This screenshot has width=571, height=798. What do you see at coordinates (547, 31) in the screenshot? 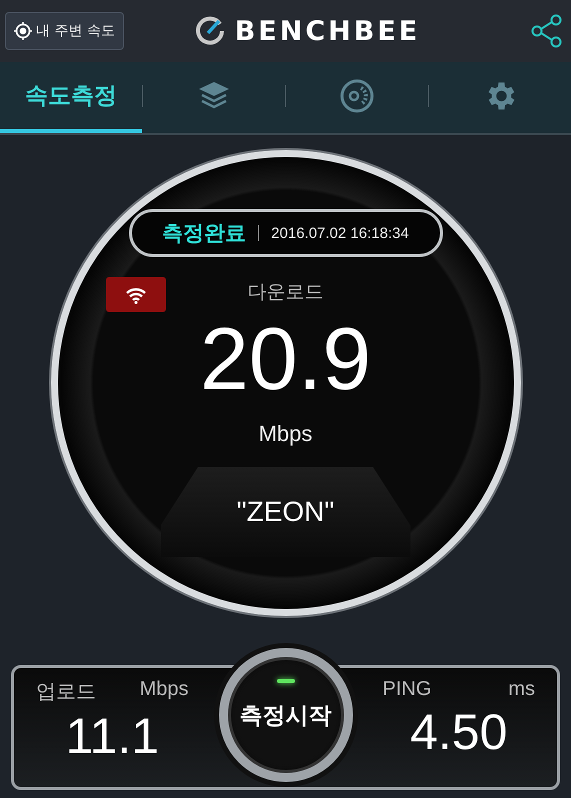
I see `share-icon` at bounding box center [547, 31].